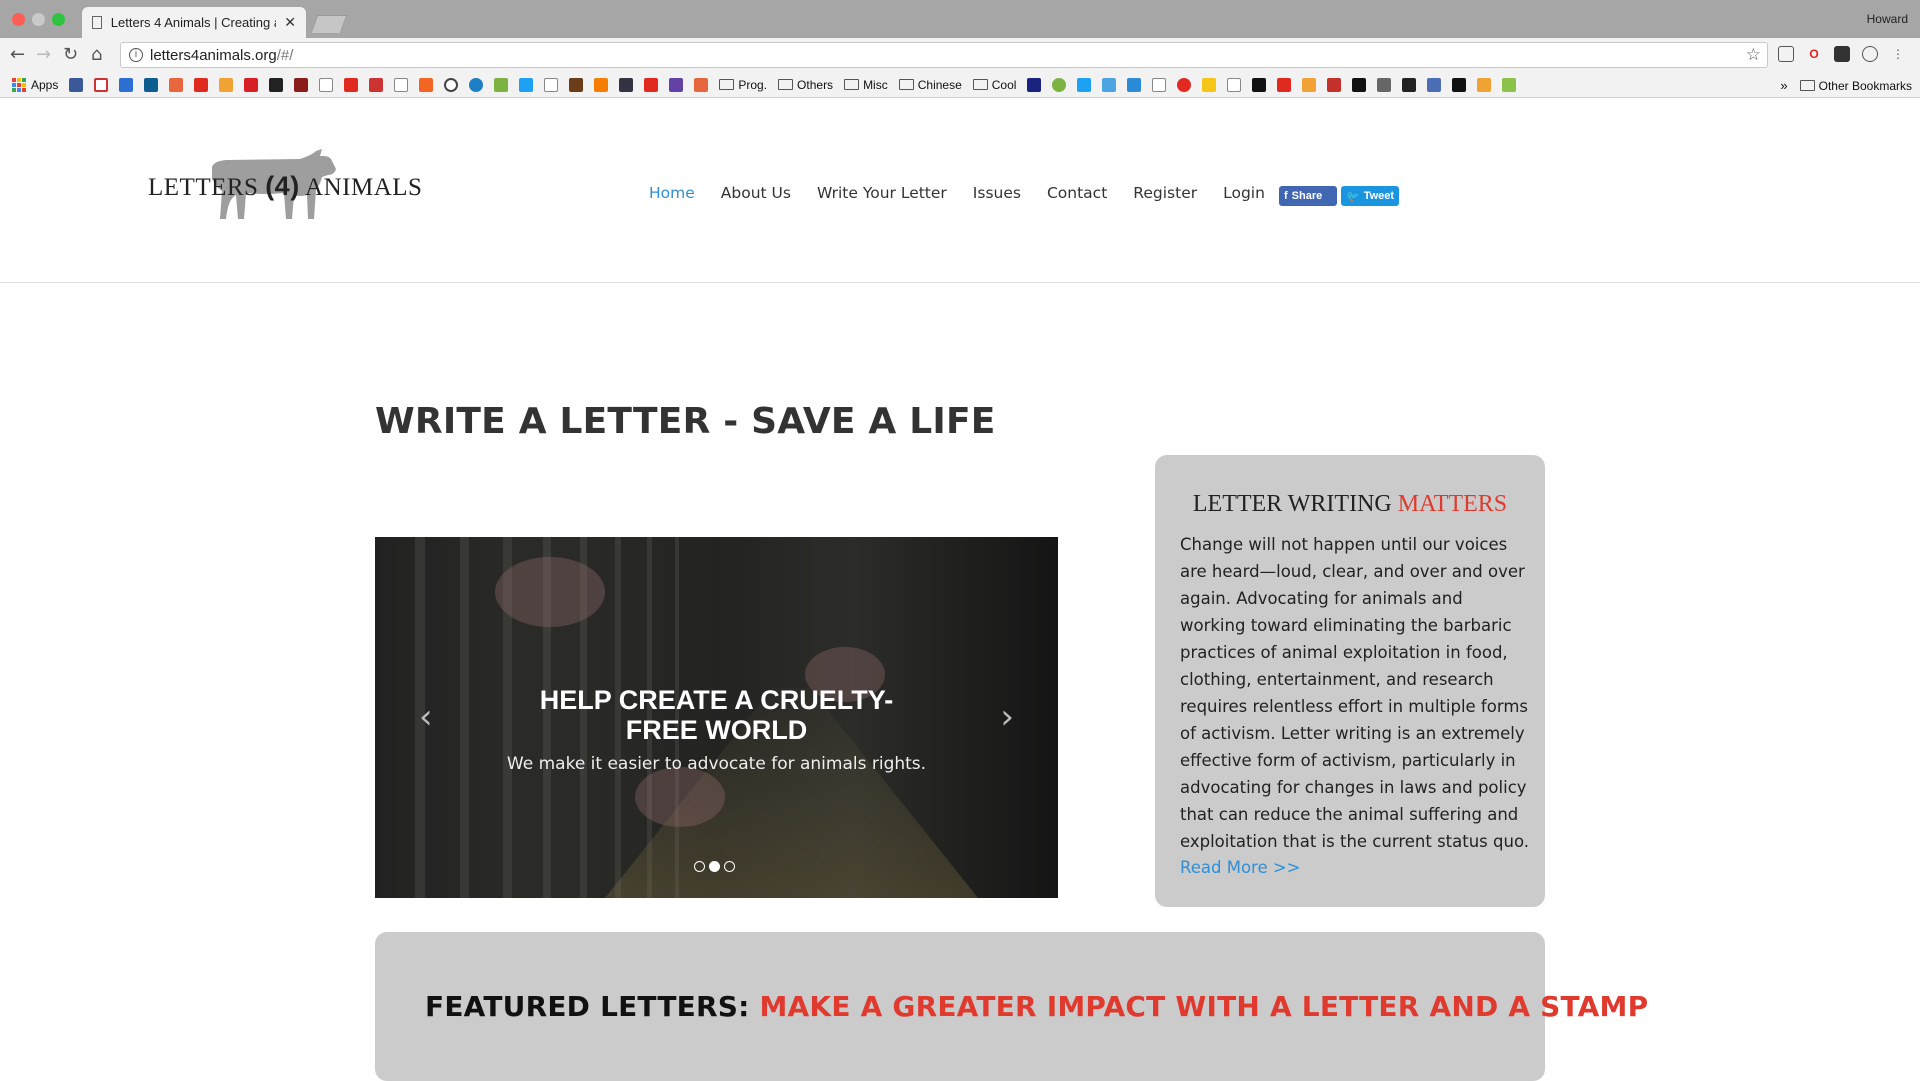 Image resolution: width=1920 pixels, height=1081 pixels. I want to click on opera-icon: O, so click(1814, 54).